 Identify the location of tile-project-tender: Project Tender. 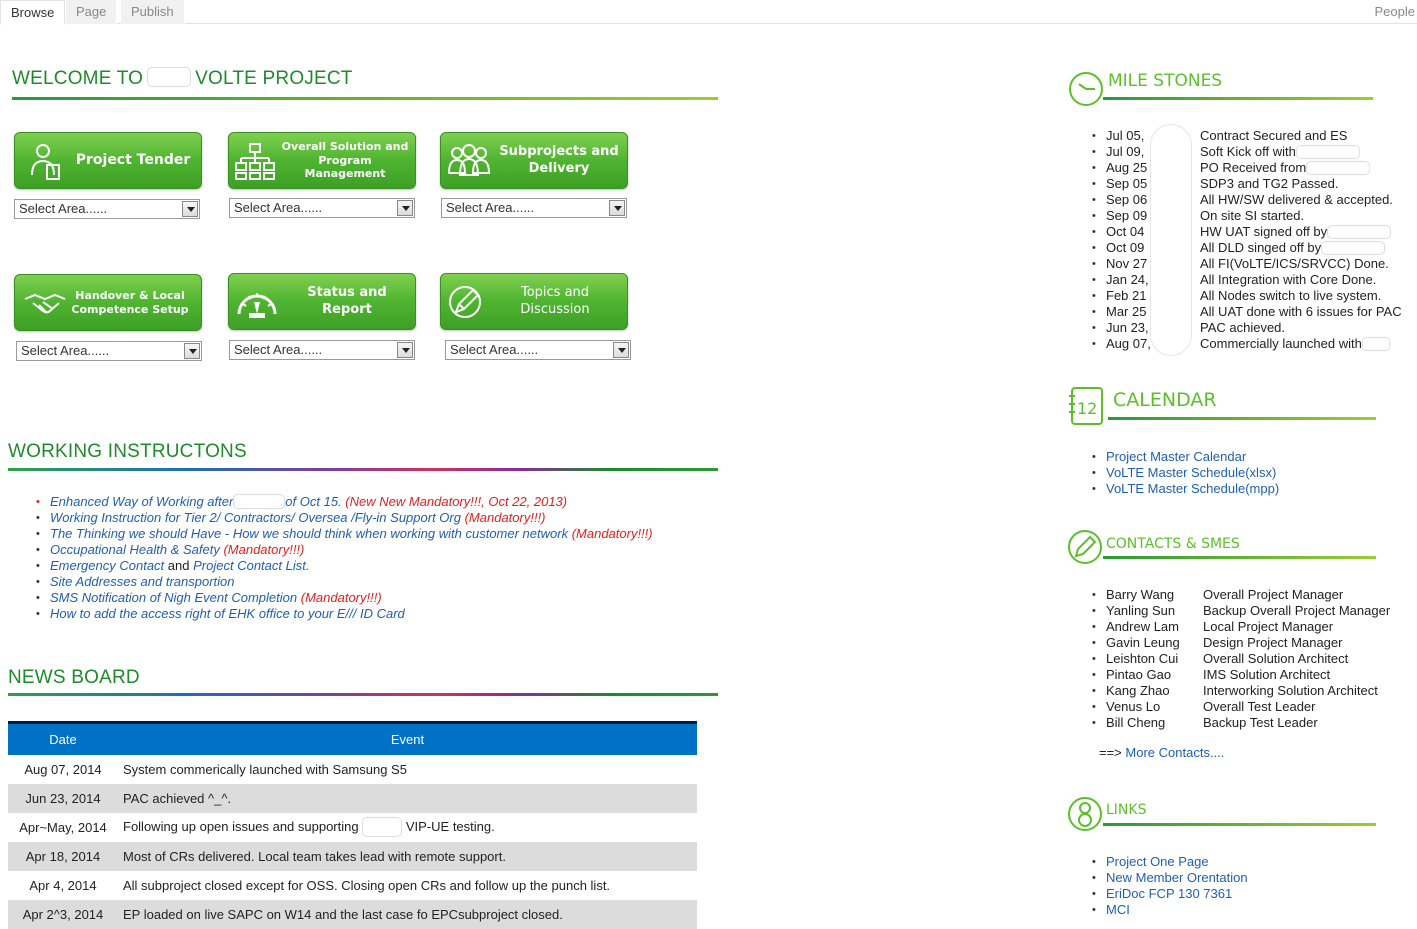
(108, 160).